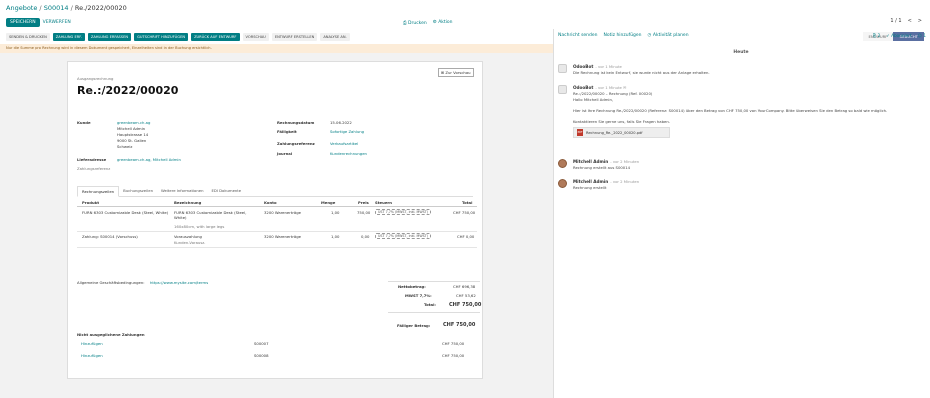 The image size is (930, 398). Describe the element at coordinates (109, 36) in the screenshot. I see `register-payment-button: ZAHLUNG ERFASSEN` at that location.